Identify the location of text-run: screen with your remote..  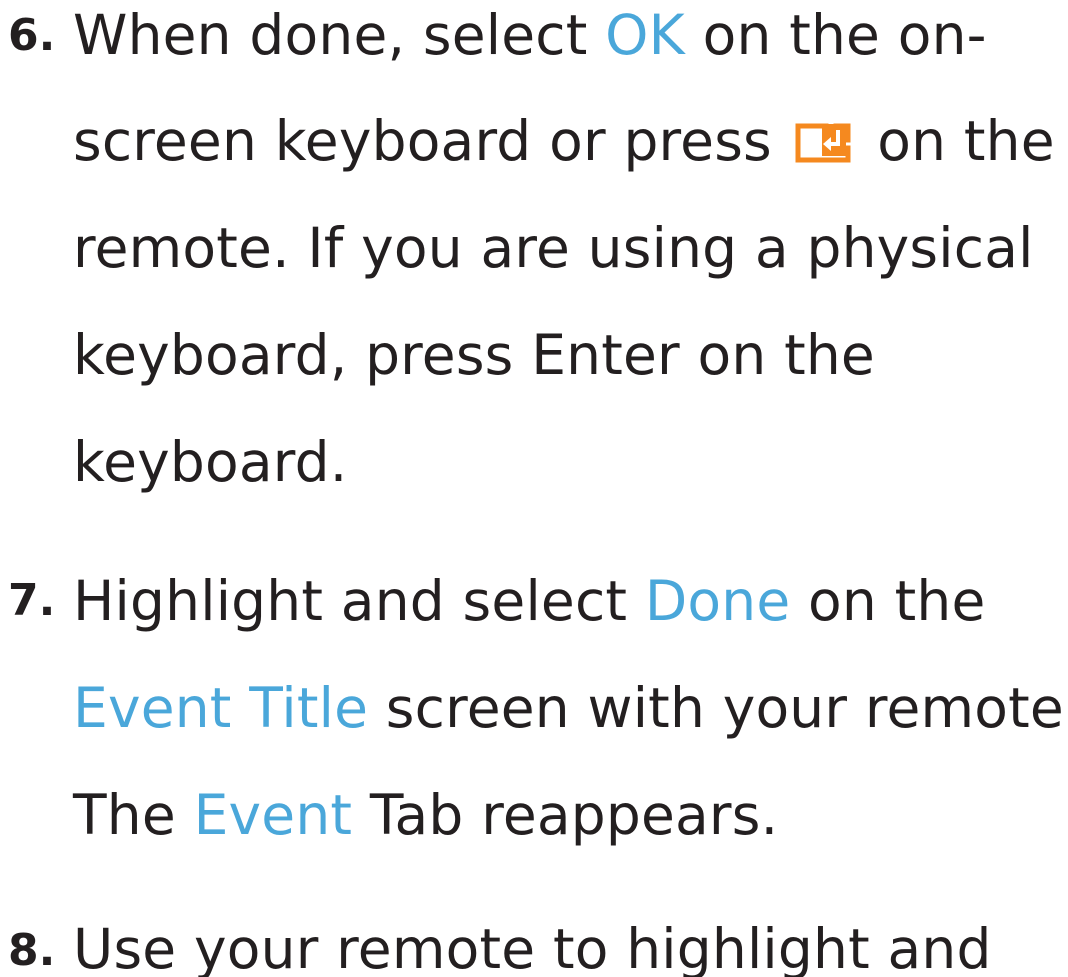
(718, 708).